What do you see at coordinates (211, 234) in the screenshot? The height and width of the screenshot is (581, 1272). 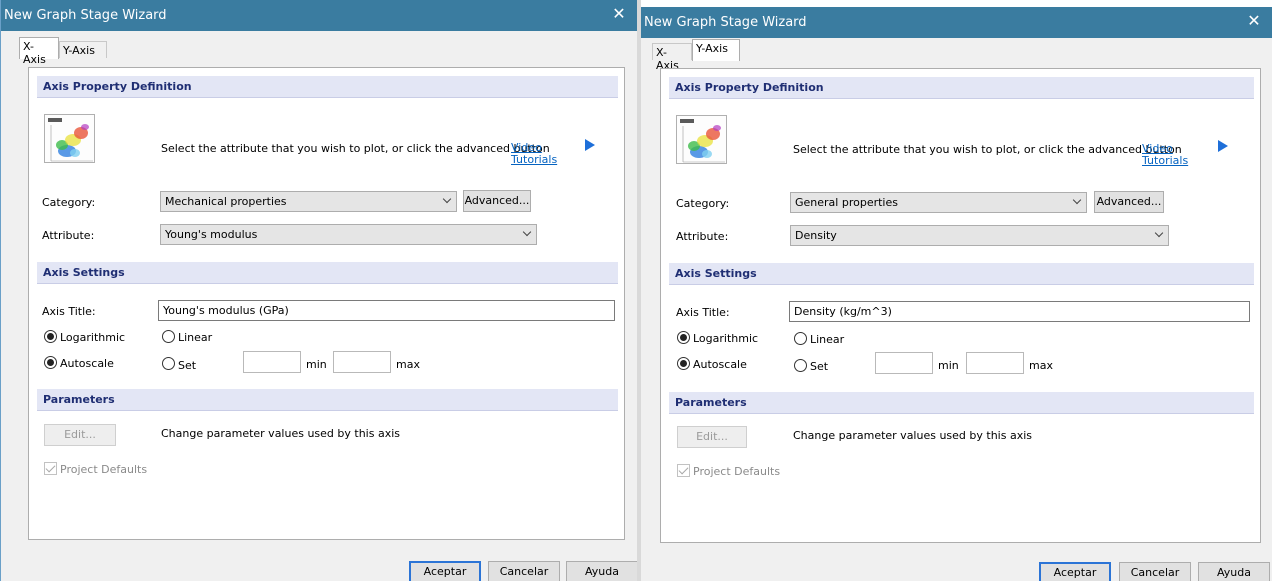 I see `attribute-value: Young's modulus` at bounding box center [211, 234].